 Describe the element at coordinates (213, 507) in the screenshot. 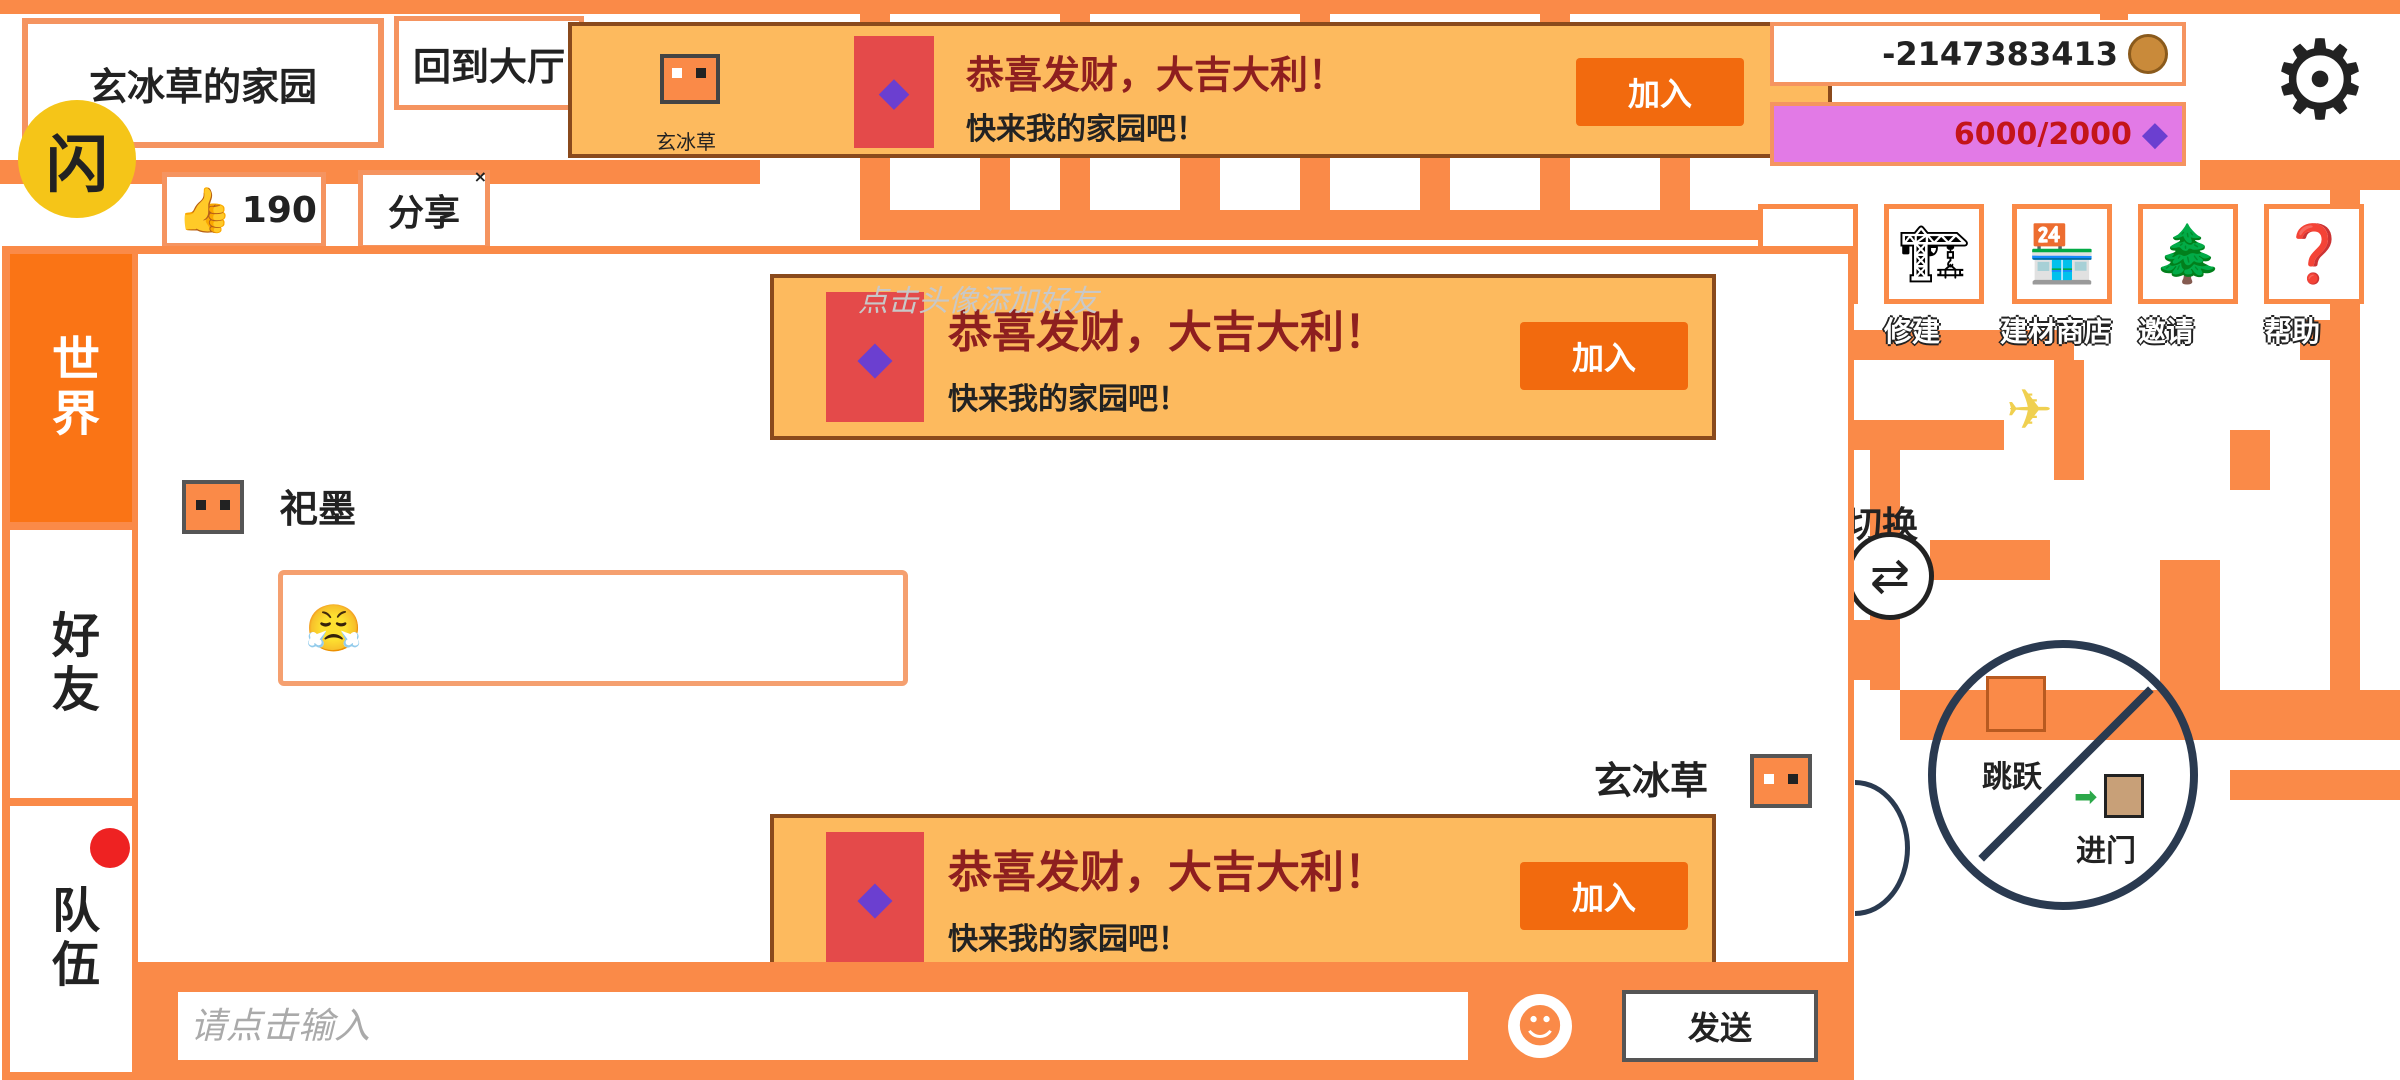

I see `sender-avatar-icon` at that location.